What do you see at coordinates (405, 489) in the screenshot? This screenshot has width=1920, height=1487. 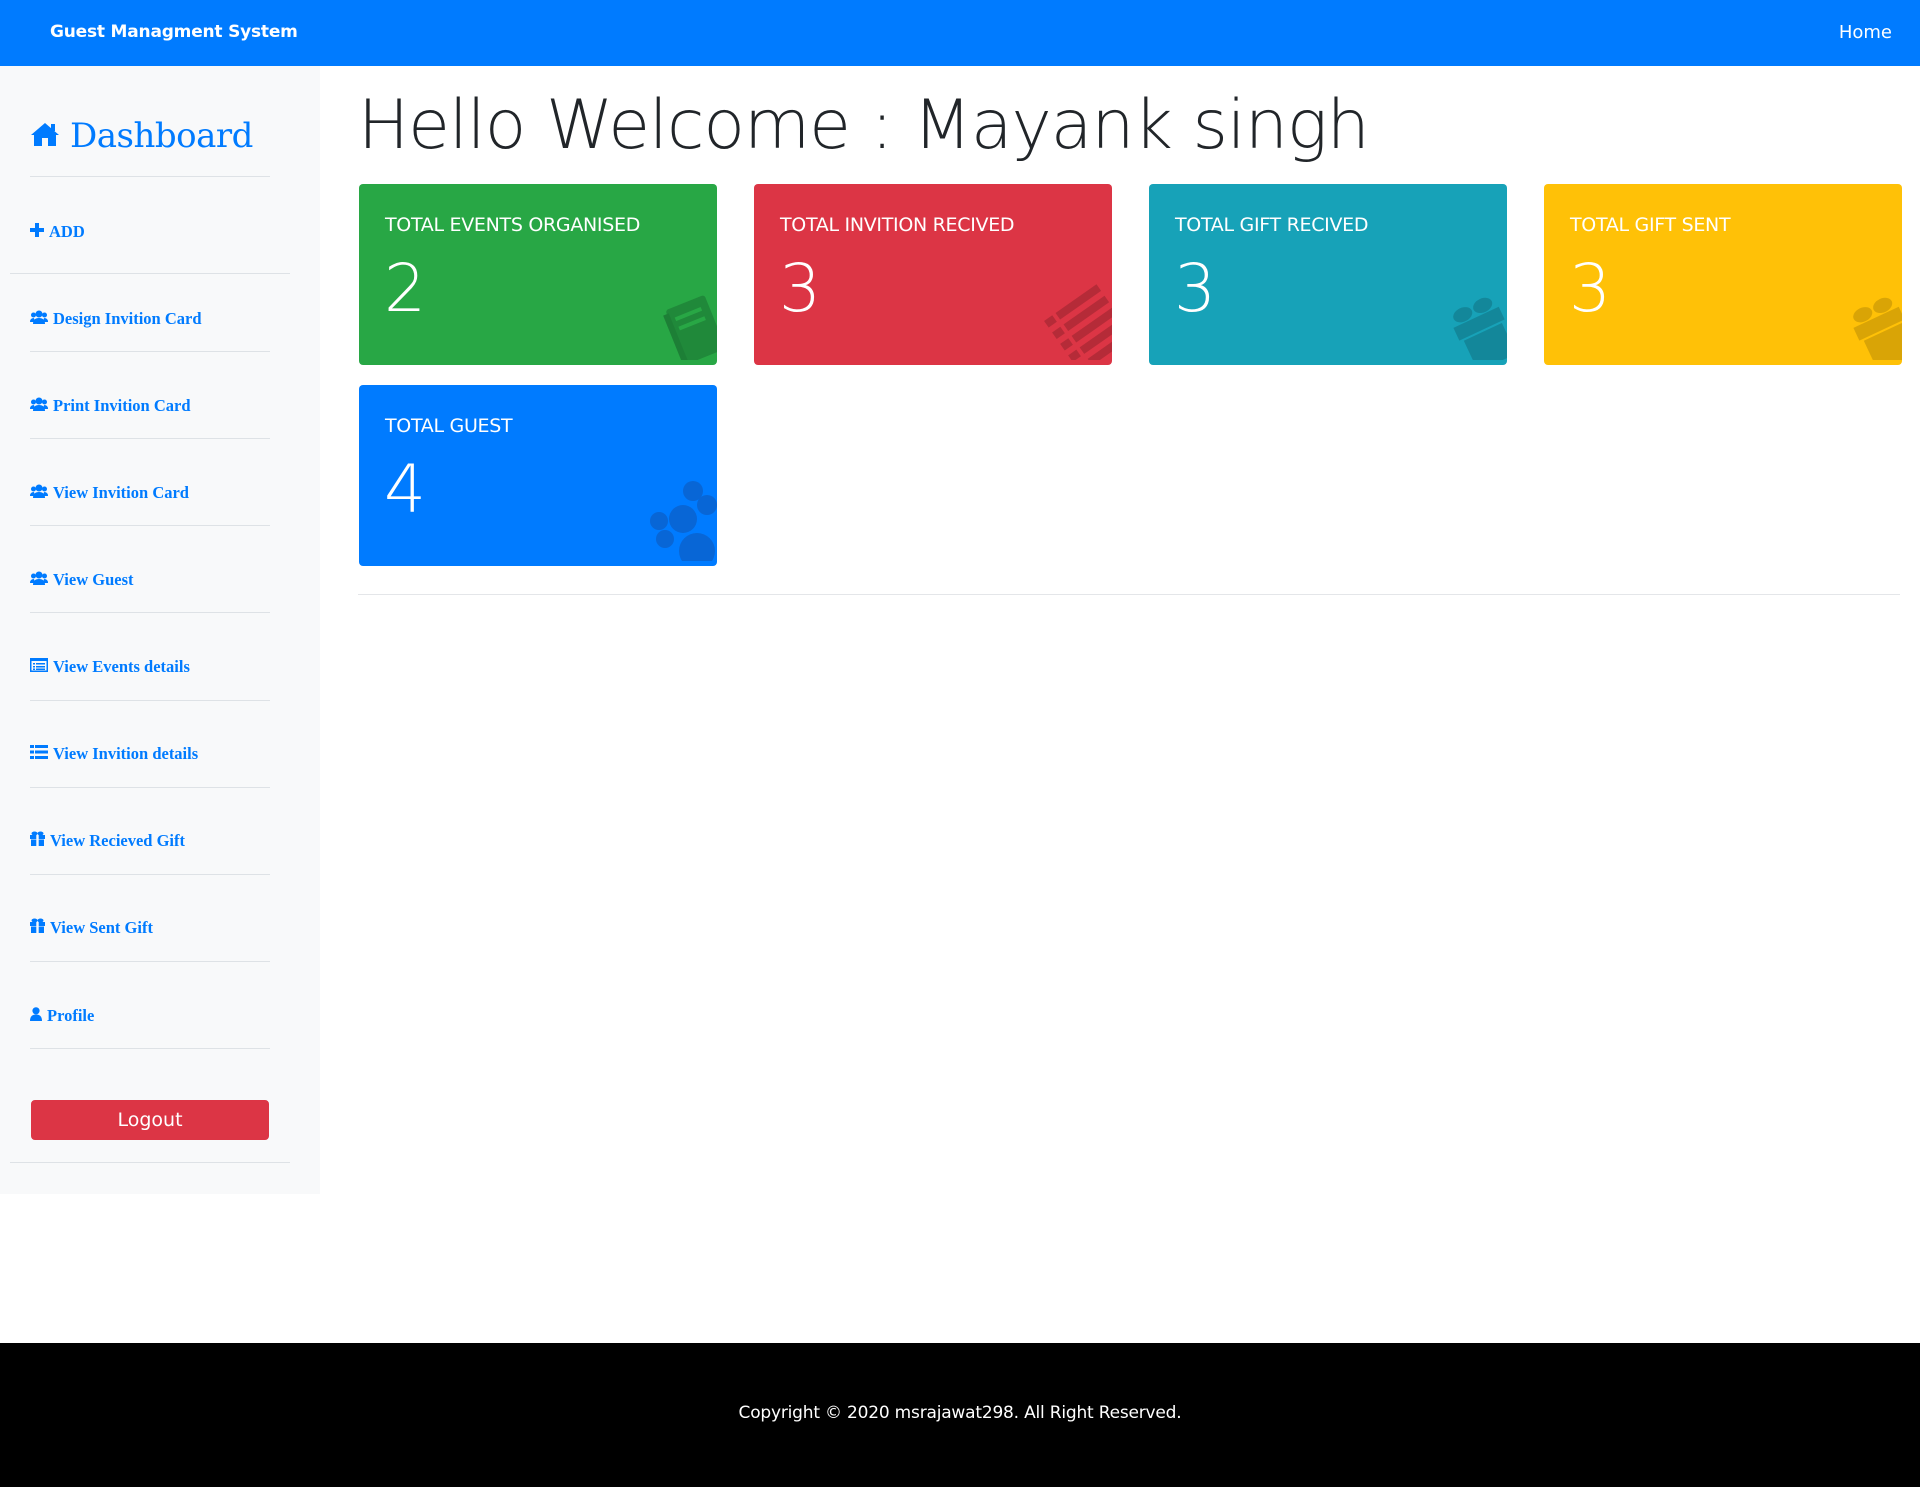 I see `card-value: 4` at bounding box center [405, 489].